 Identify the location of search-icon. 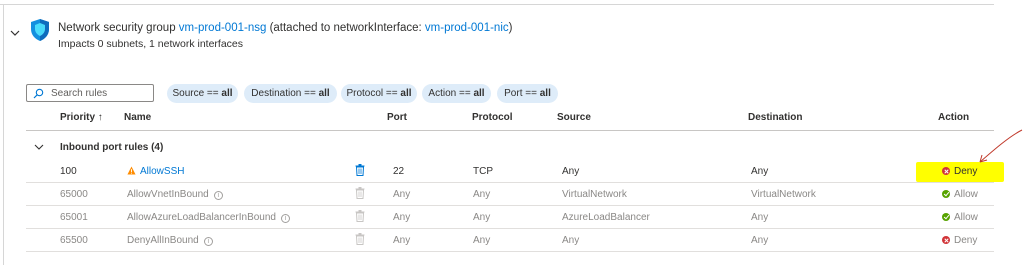
(38, 93).